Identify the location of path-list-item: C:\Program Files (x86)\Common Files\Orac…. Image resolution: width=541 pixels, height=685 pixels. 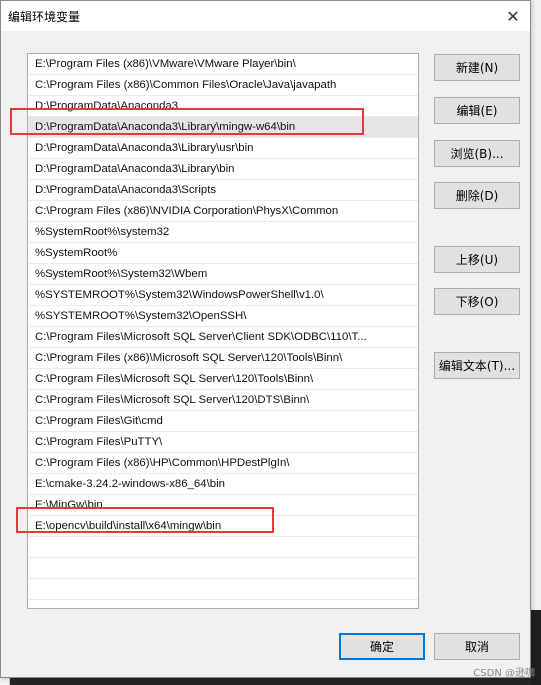
(223, 85).